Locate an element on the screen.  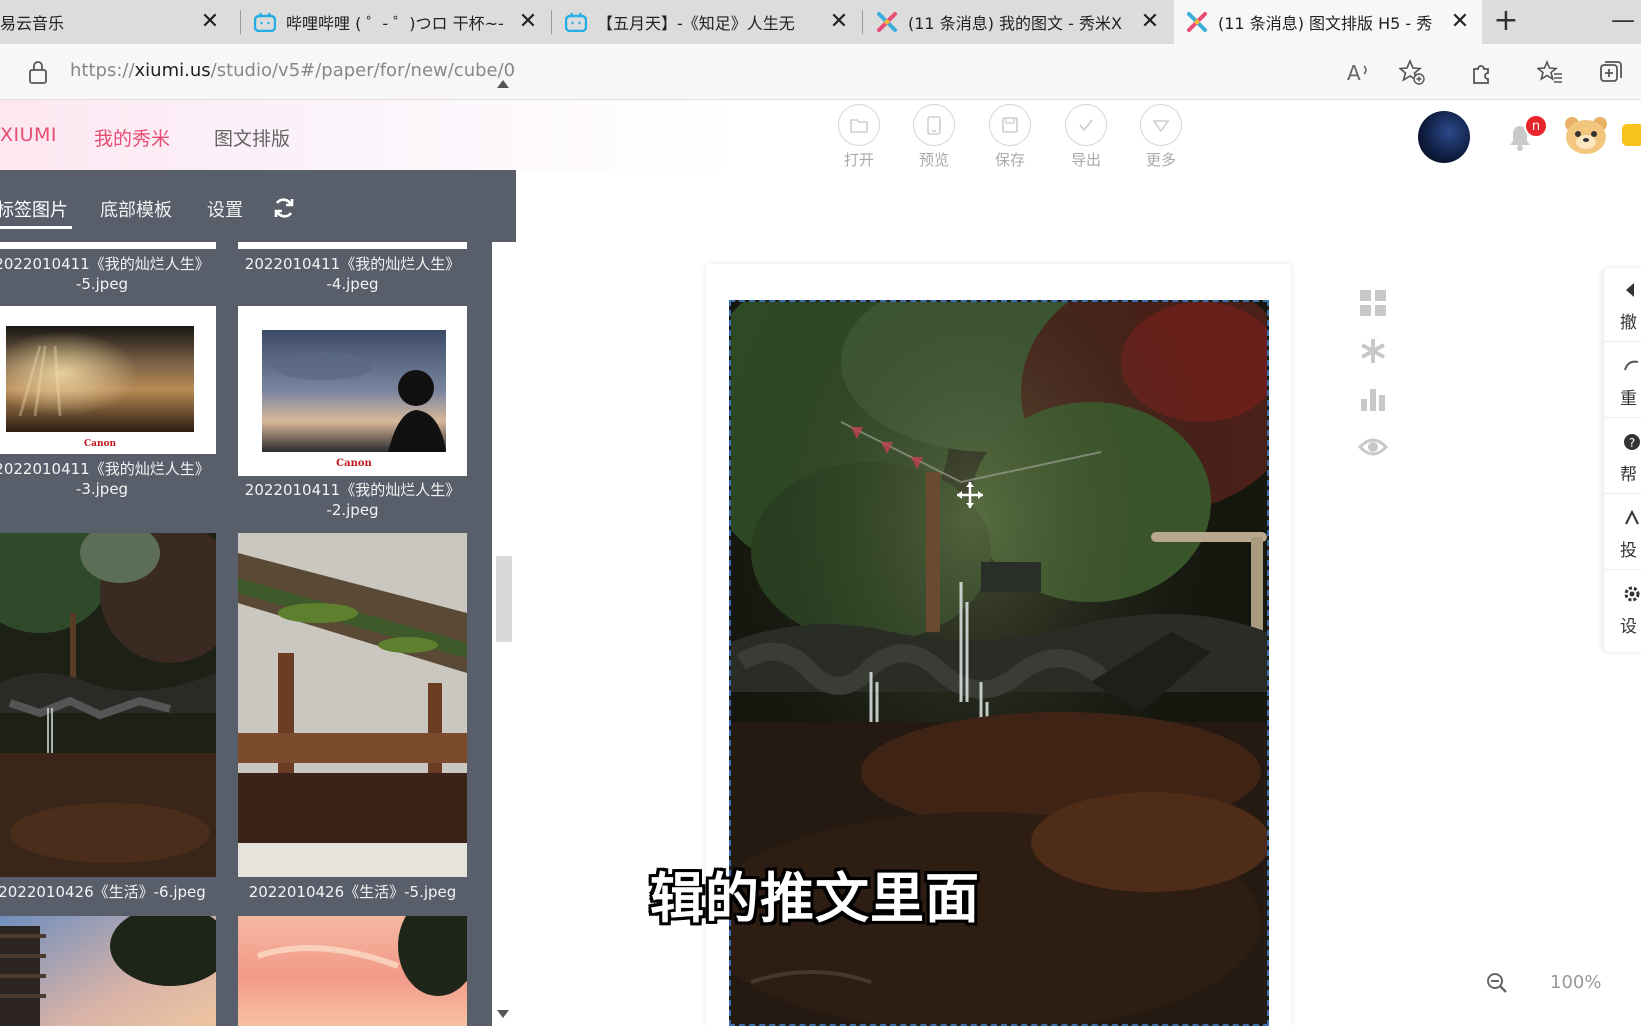
submit-button: 投 is located at coordinates (1622, 533).